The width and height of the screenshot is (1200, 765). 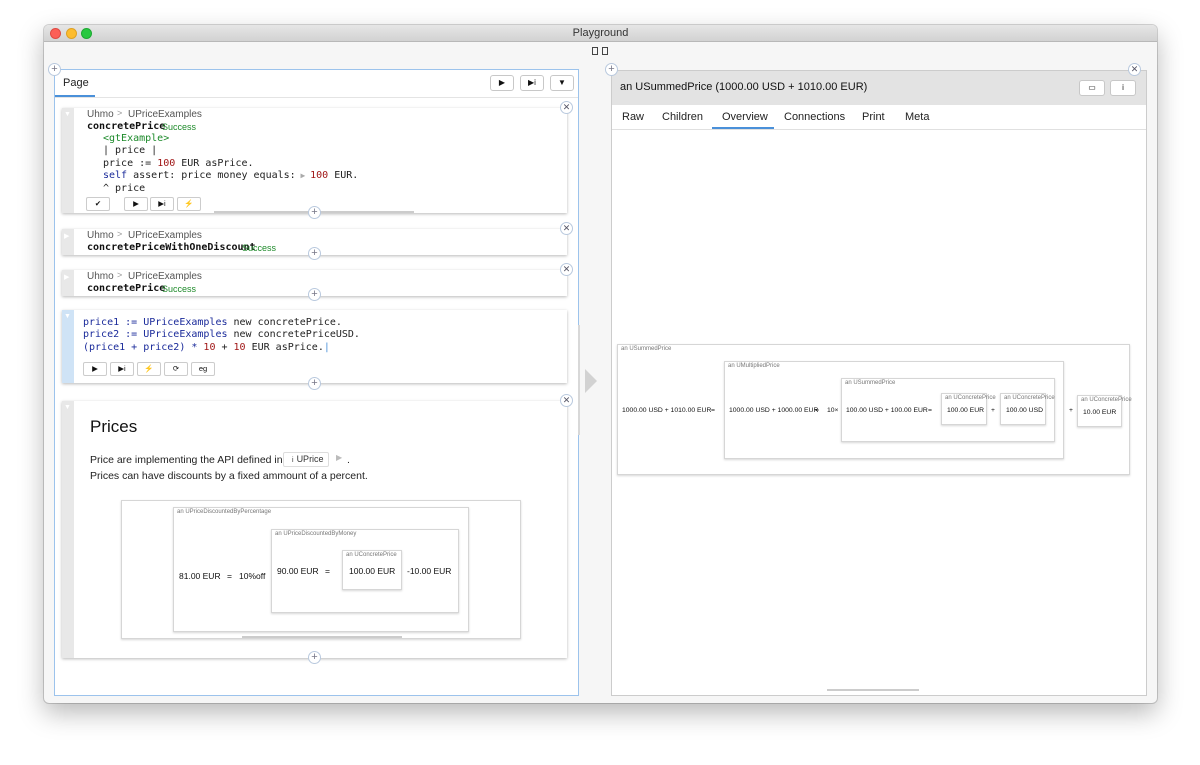 I want to click on active-tab-underline, so click(x=743, y=128).